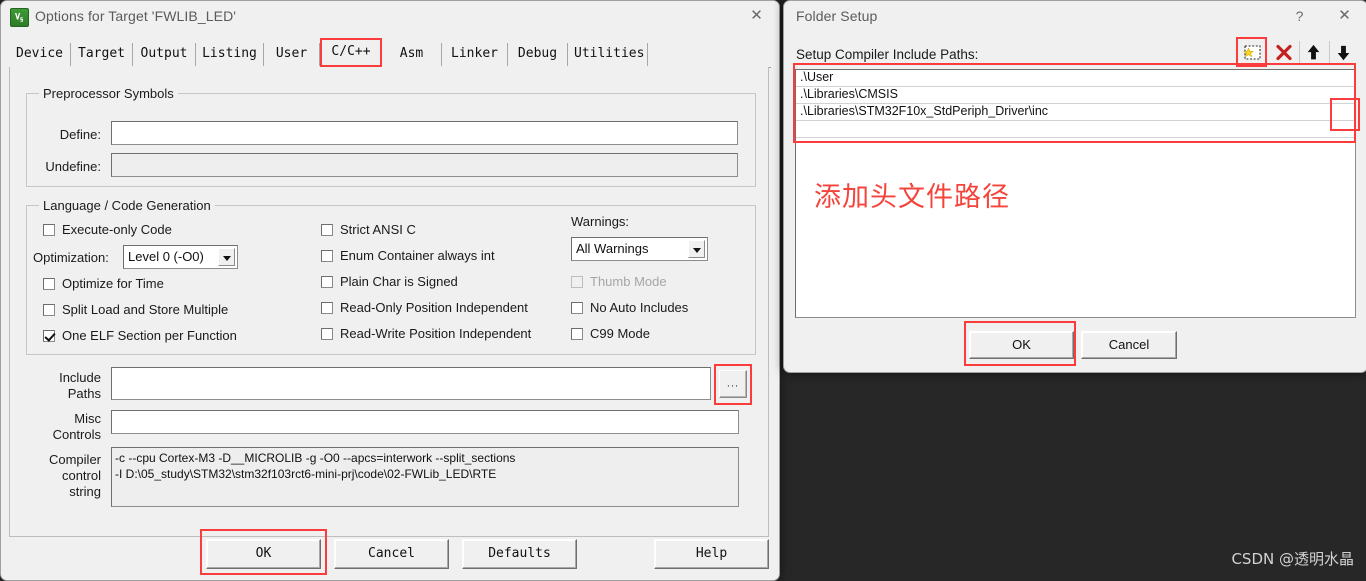 This screenshot has width=1366, height=581. What do you see at coordinates (76, 434) in the screenshot?
I see `misc-controls-label-line2: Controls` at bounding box center [76, 434].